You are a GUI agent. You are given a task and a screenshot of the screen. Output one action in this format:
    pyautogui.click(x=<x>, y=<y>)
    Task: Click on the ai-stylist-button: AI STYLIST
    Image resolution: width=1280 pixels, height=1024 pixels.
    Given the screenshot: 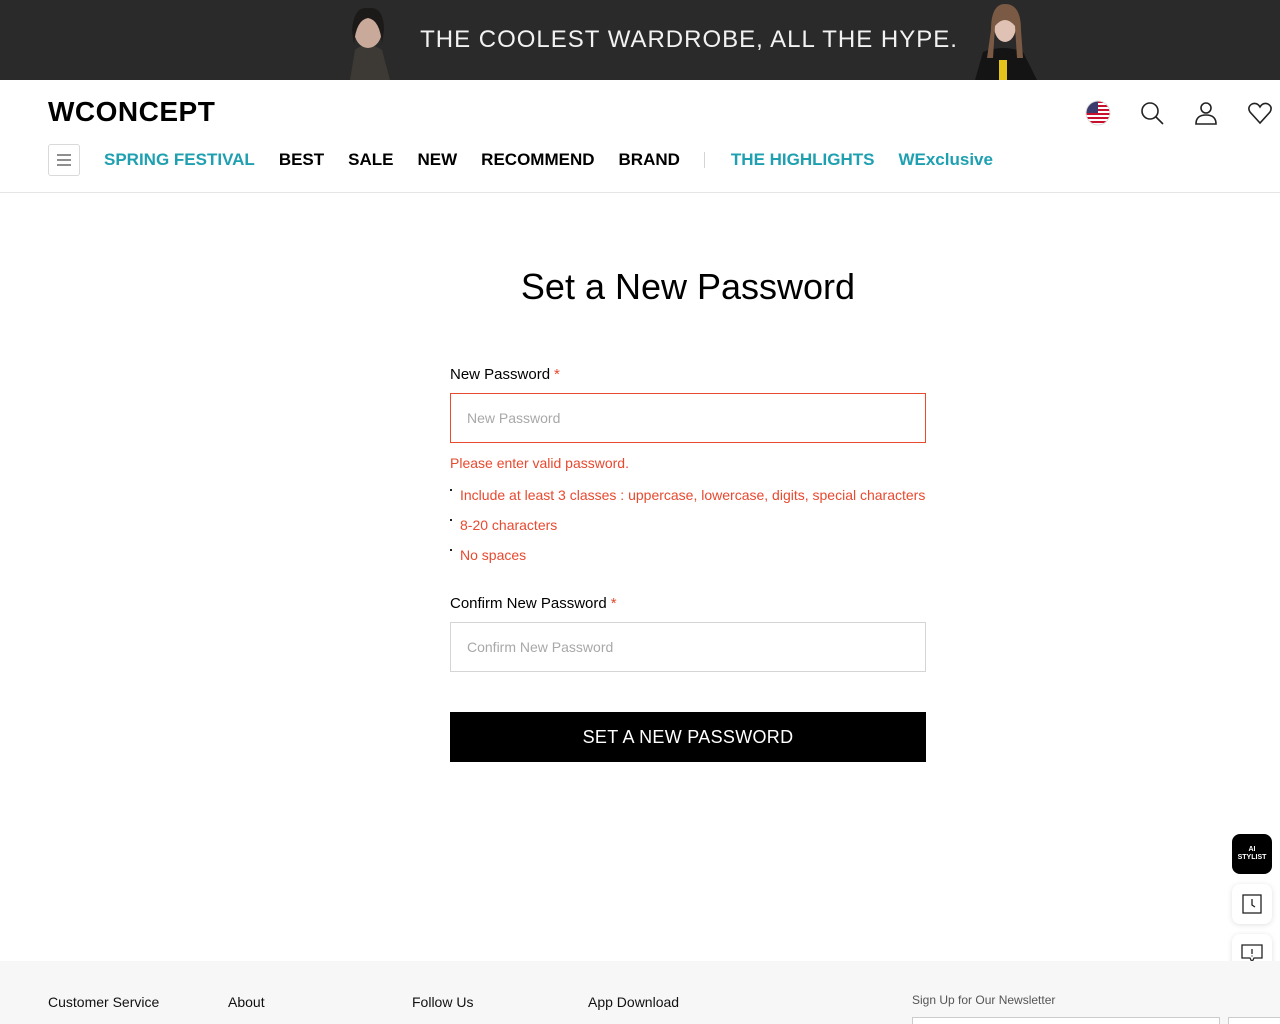 What is the action you would take?
    pyautogui.click(x=1252, y=854)
    